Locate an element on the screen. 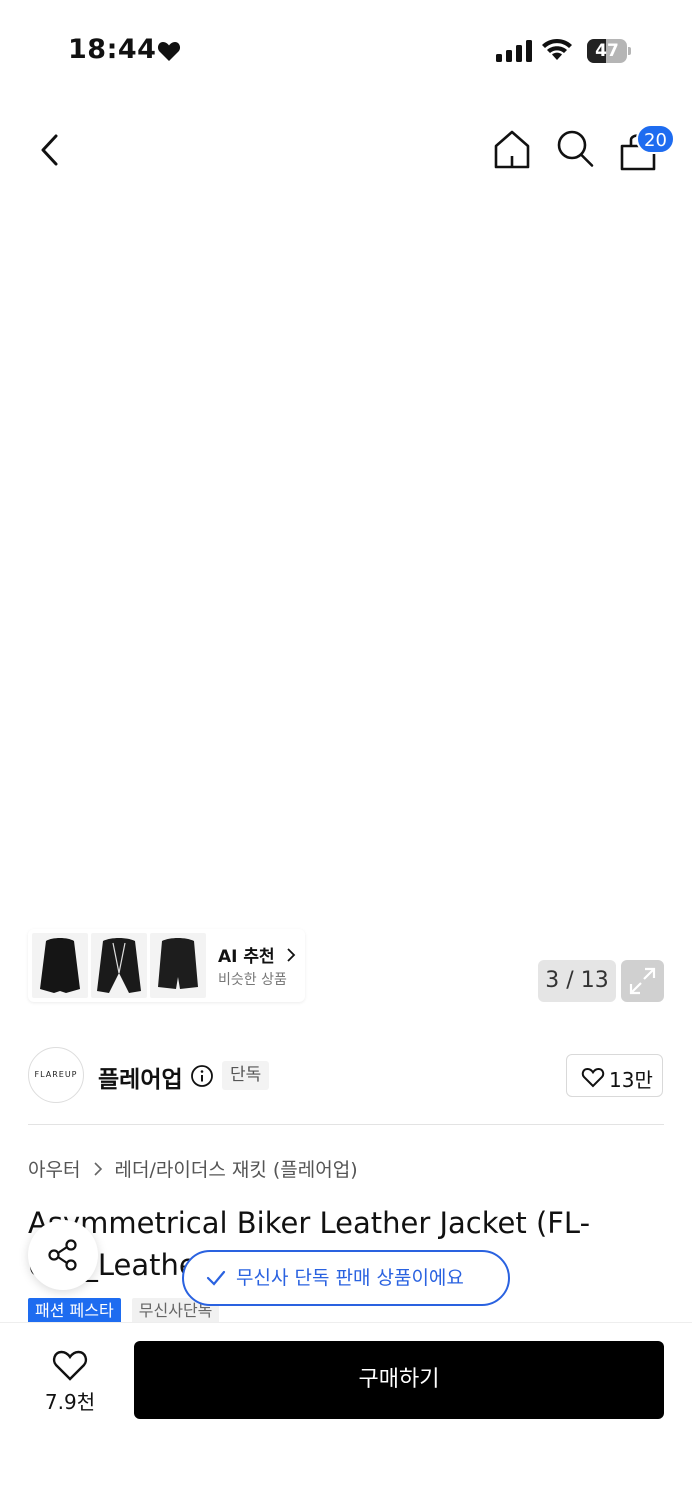 The width and height of the screenshot is (692, 1500). brand-like-count: 13만 is located at coordinates (631, 1080).